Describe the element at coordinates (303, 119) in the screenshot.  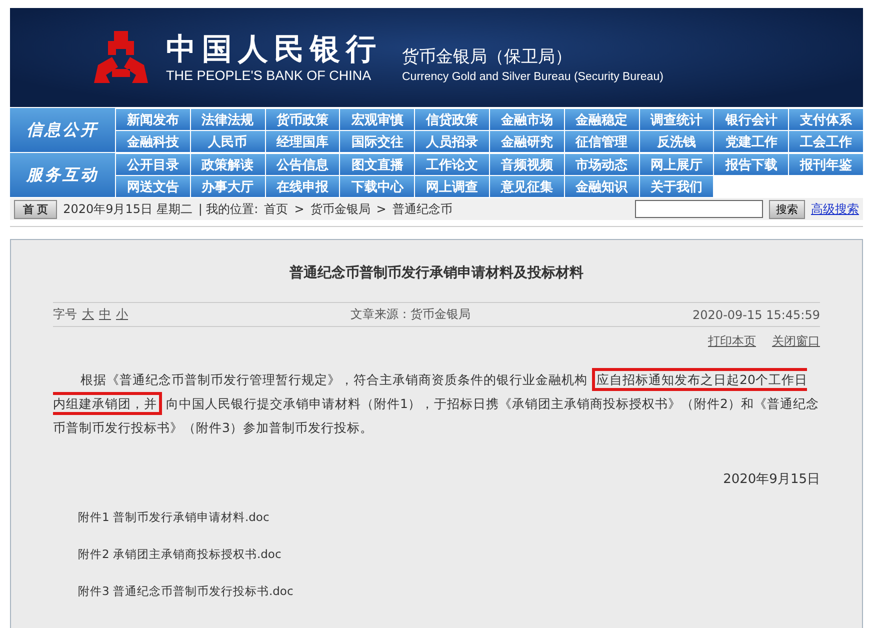
I see `nav-link: 货币政策` at that location.